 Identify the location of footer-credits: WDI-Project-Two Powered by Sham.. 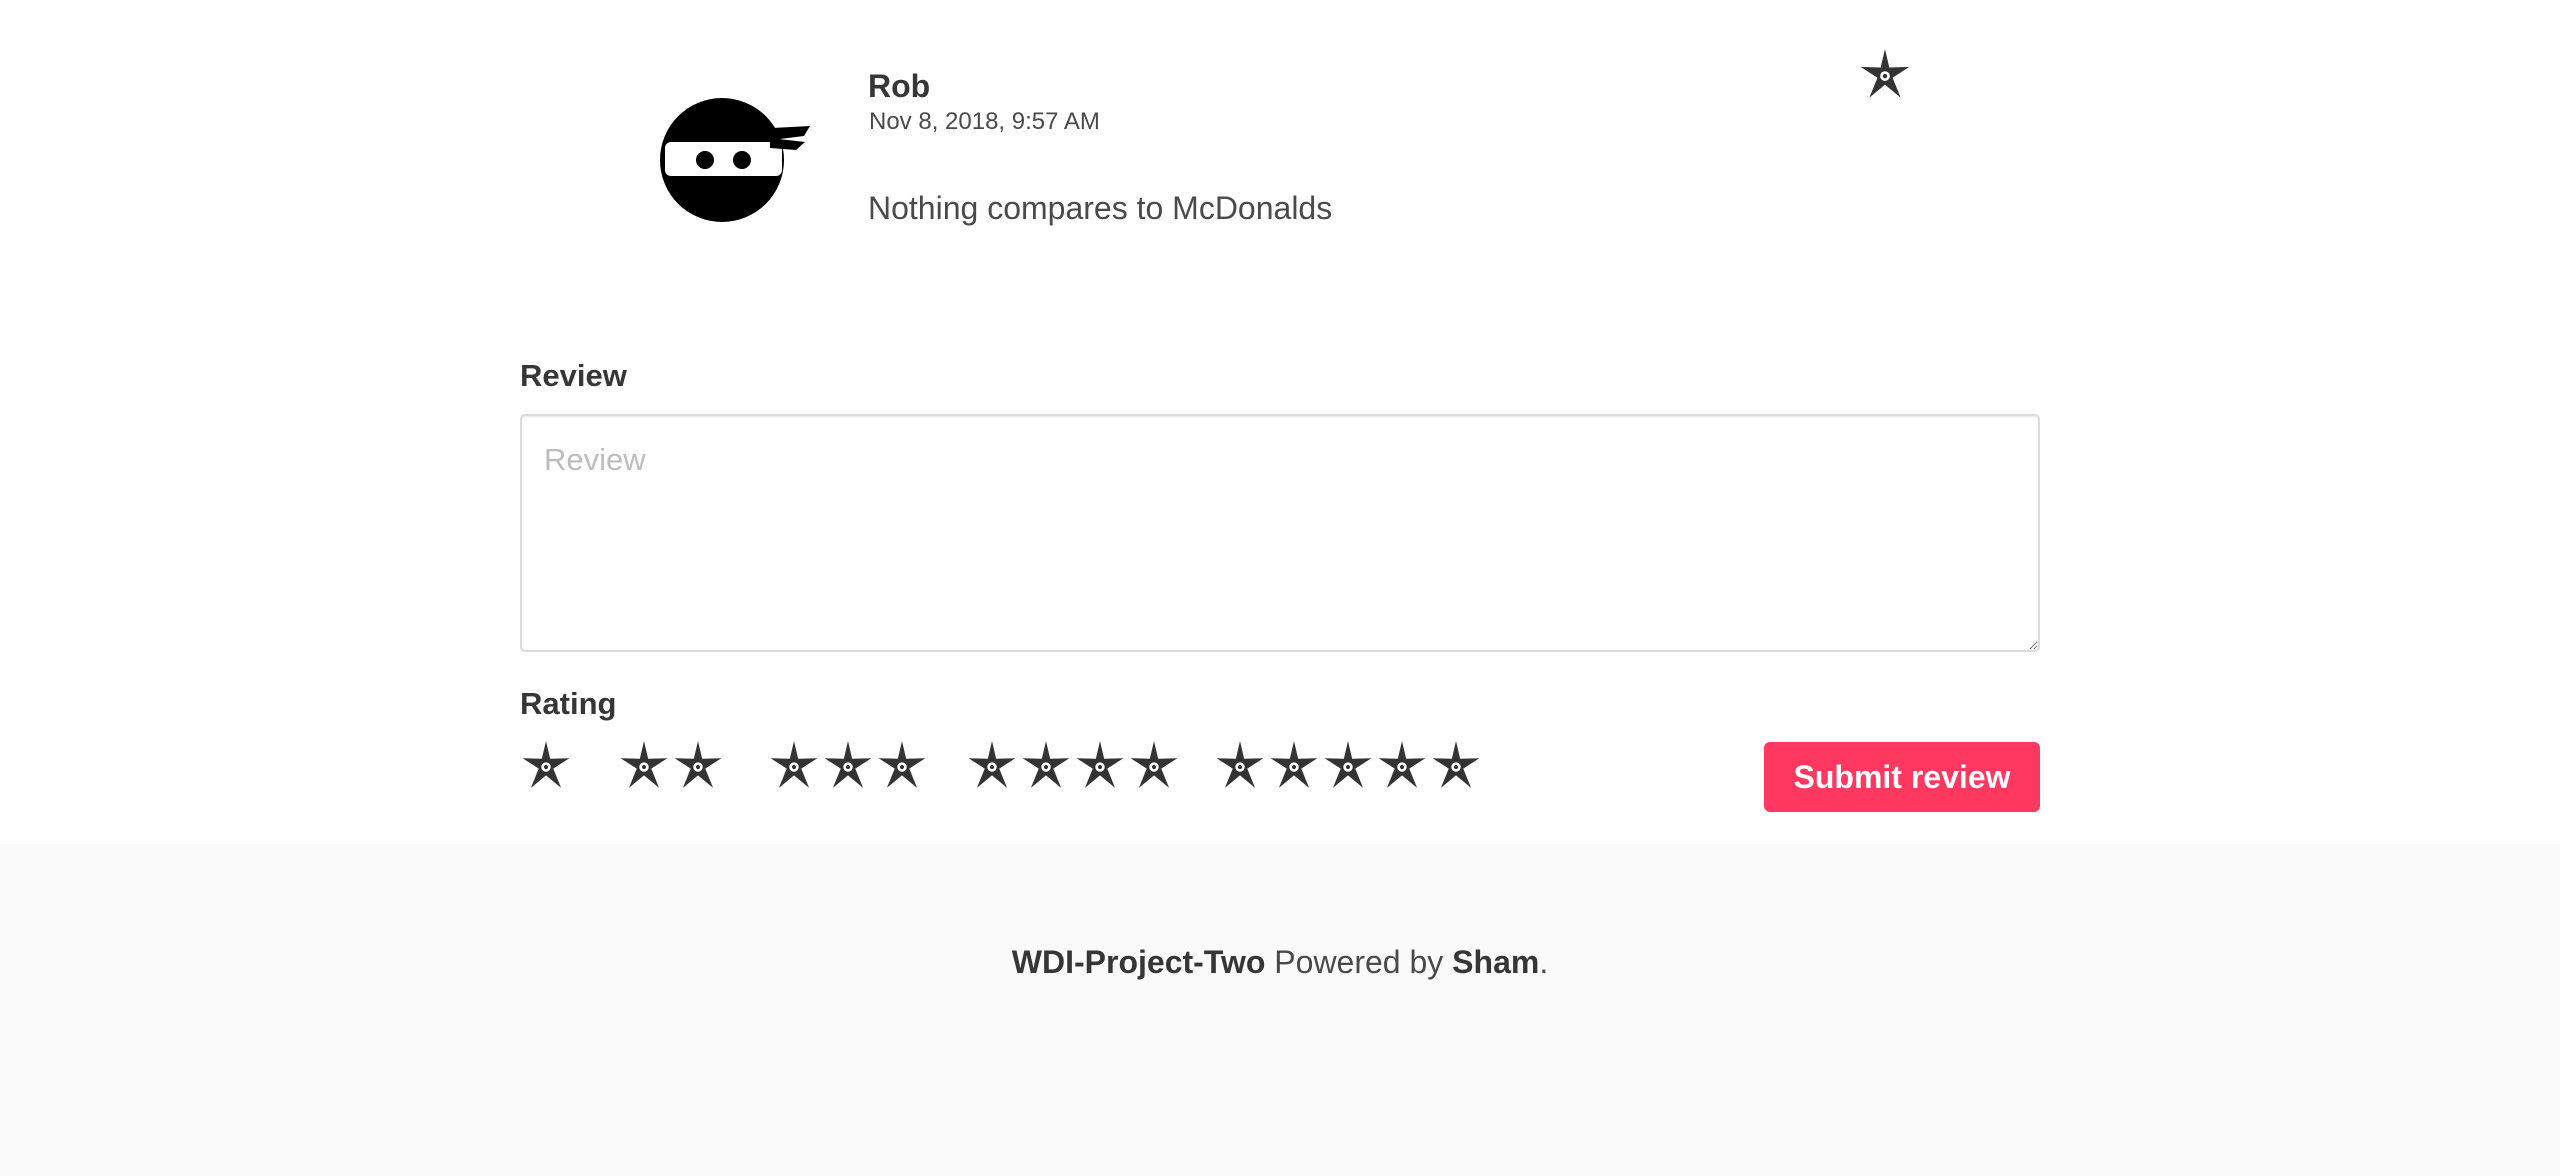
(1280, 962).